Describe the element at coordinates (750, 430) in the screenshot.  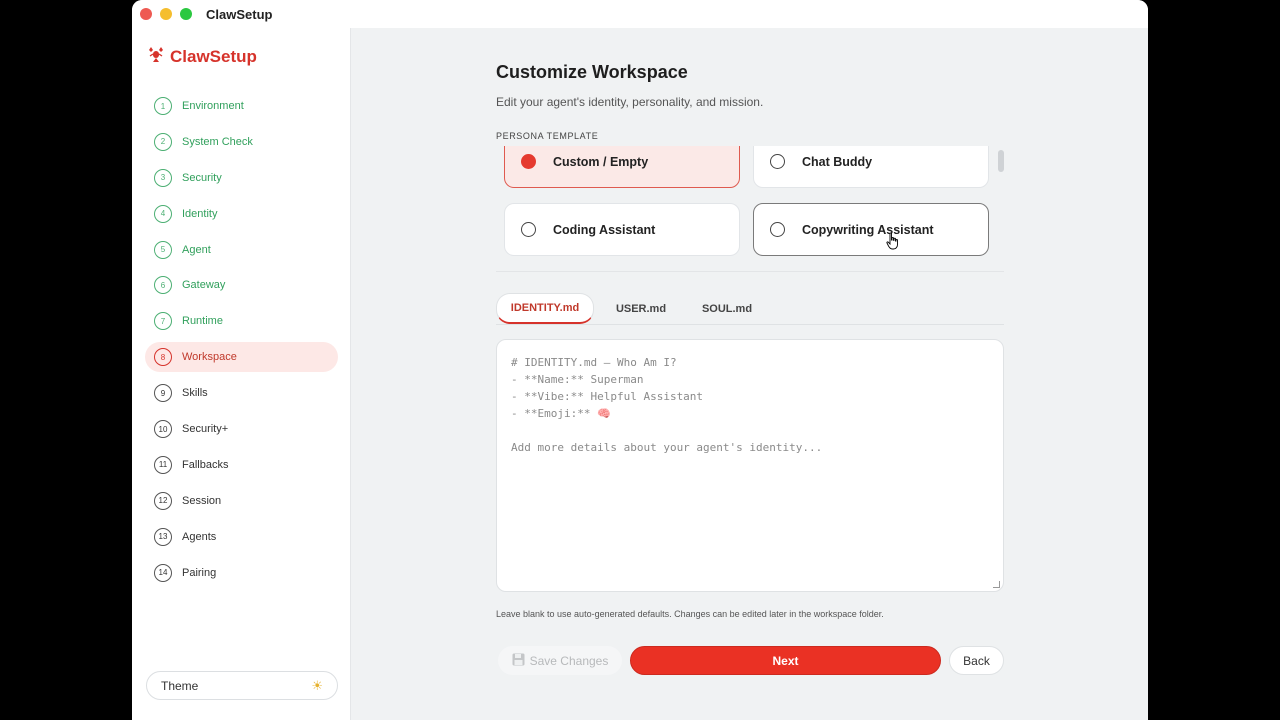
I see `editor-blank-line` at that location.